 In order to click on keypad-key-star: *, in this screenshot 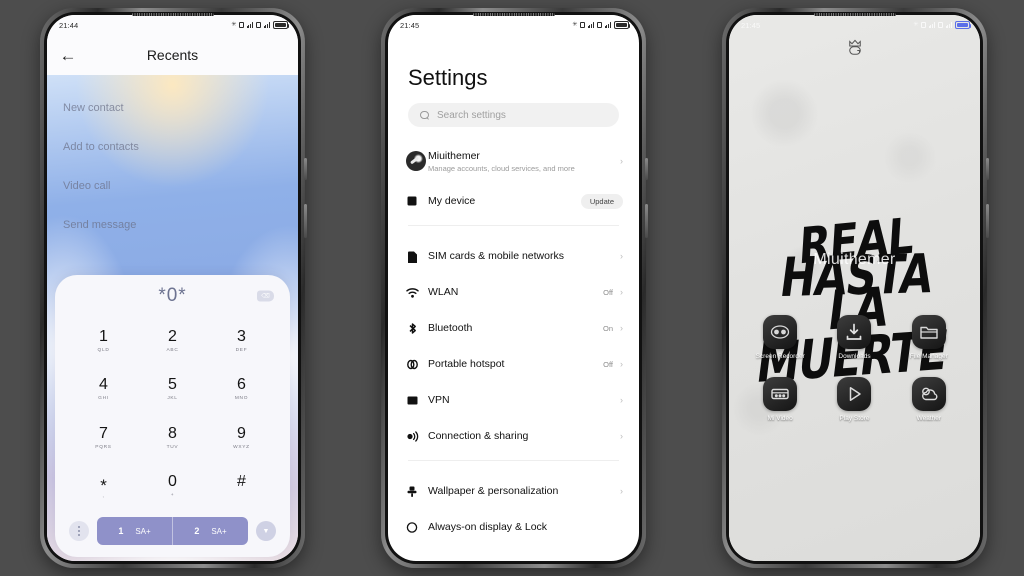, I will do `click(103, 487)`.